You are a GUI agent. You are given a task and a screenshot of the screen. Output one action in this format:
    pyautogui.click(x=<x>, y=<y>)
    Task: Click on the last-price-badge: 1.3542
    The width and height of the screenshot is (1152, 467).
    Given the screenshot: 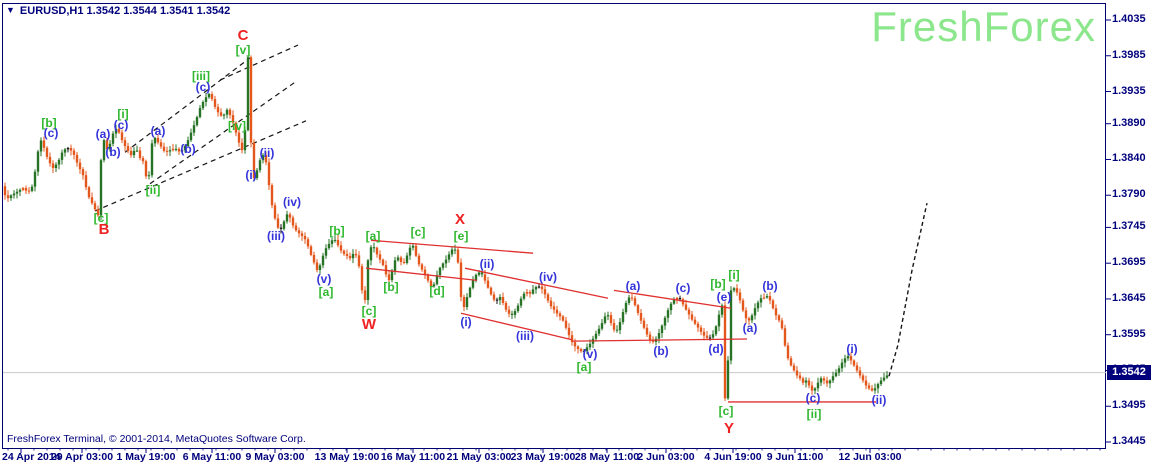 What is the action you would take?
    pyautogui.click(x=1129, y=373)
    